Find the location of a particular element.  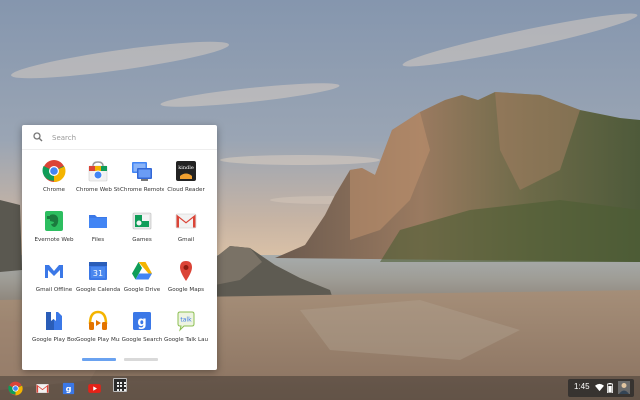

launcher-search-input is located at coordinates (127, 138).